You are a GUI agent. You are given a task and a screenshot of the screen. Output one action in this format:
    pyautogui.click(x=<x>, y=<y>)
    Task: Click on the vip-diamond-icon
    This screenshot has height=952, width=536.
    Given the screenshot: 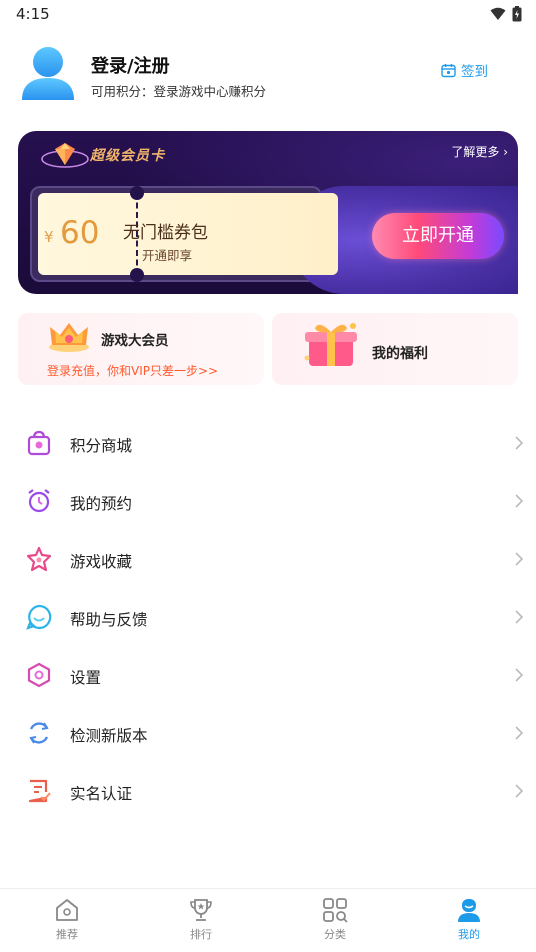 What is the action you would take?
    pyautogui.click(x=65, y=155)
    